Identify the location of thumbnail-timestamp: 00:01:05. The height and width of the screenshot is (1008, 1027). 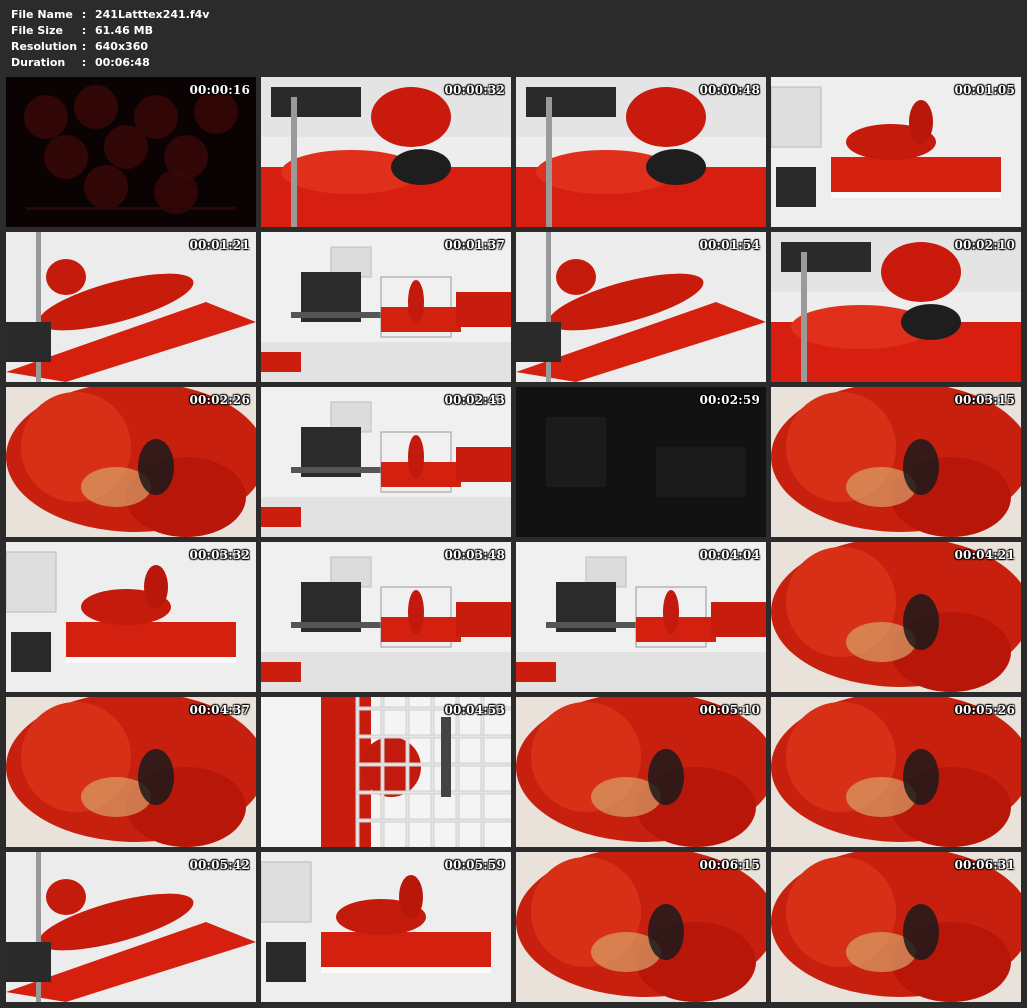
(984, 90).